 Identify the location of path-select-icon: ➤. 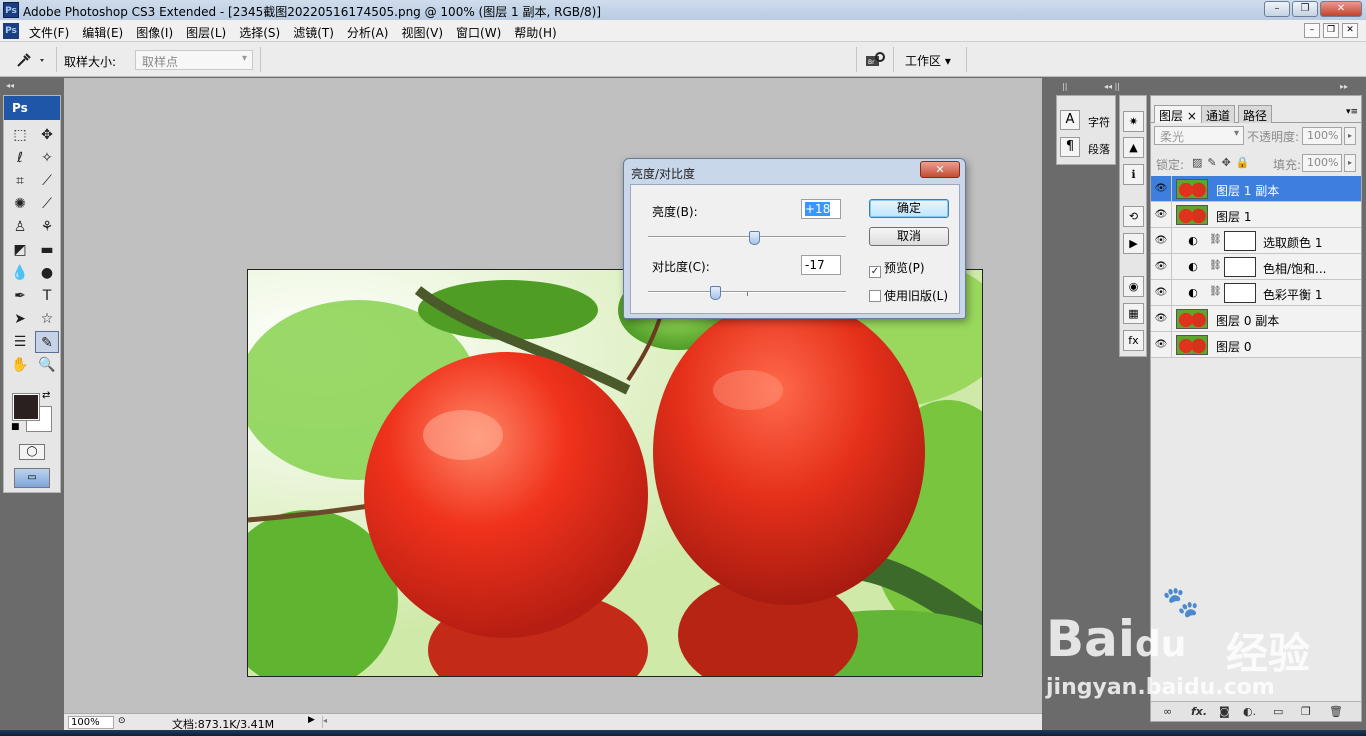
(20, 319).